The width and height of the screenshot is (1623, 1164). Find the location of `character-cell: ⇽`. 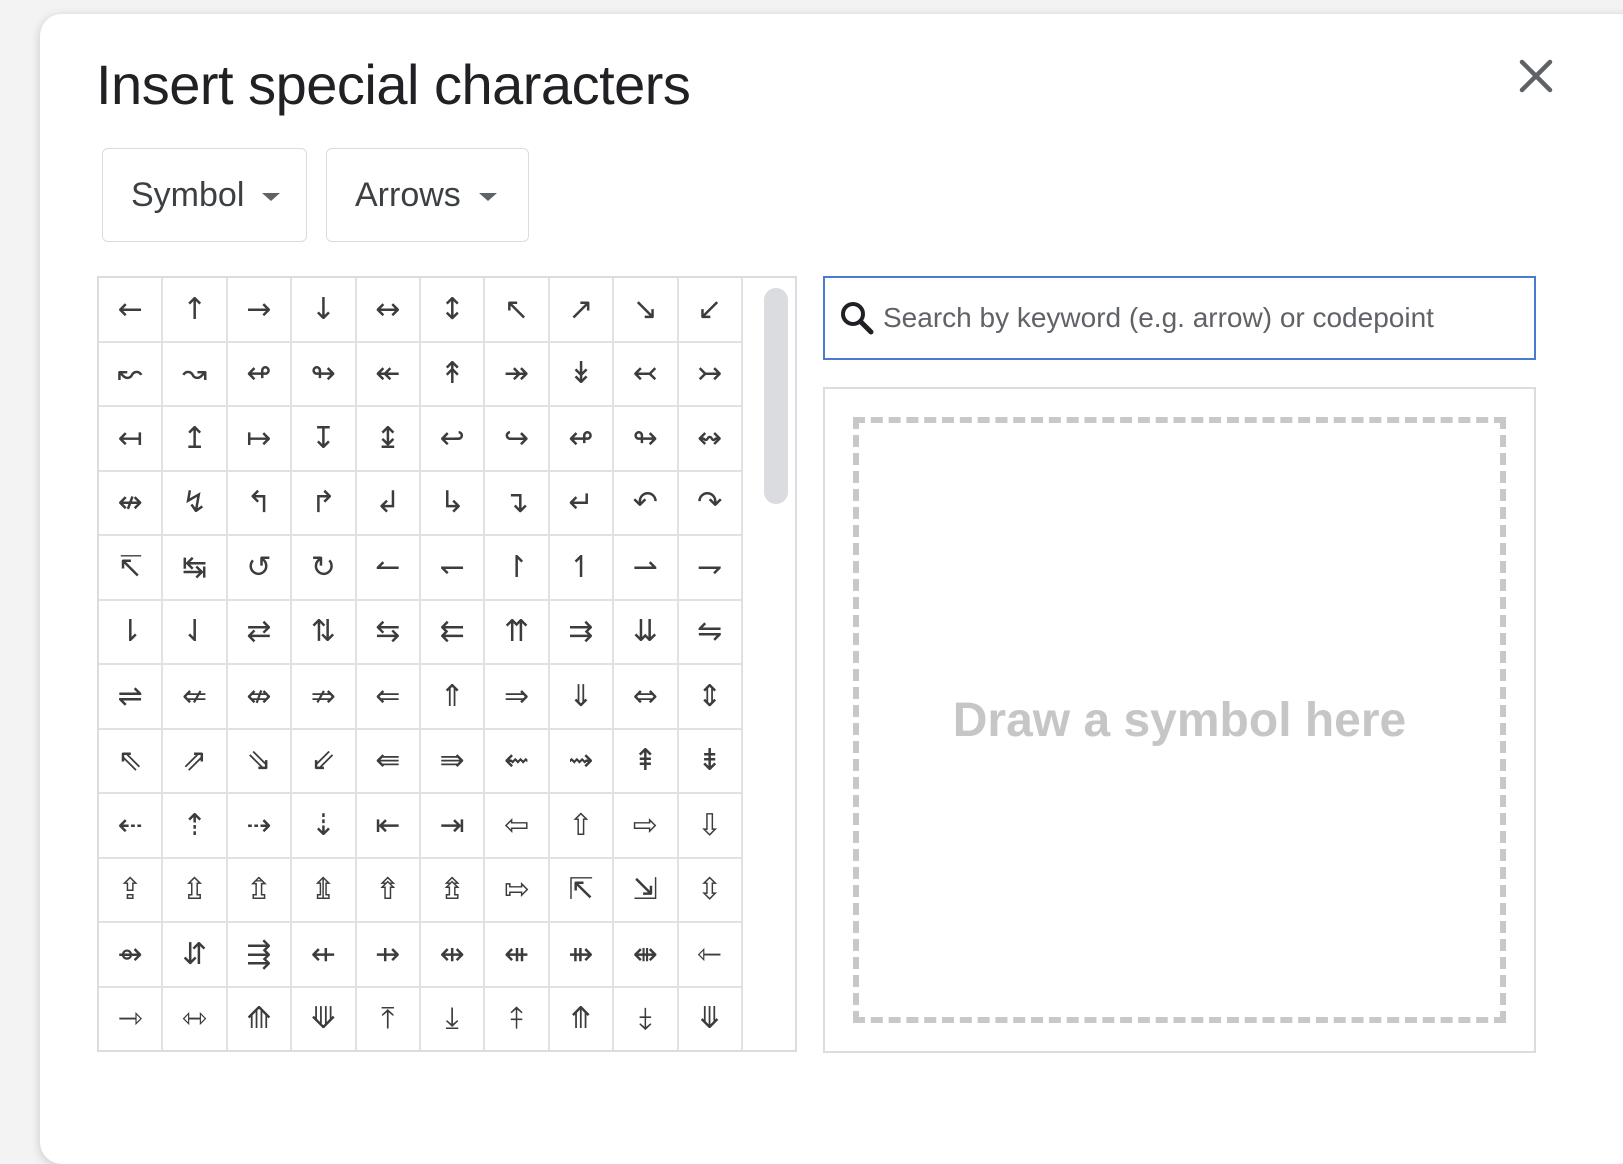

character-cell: ⇽ is located at coordinates (710, 955).